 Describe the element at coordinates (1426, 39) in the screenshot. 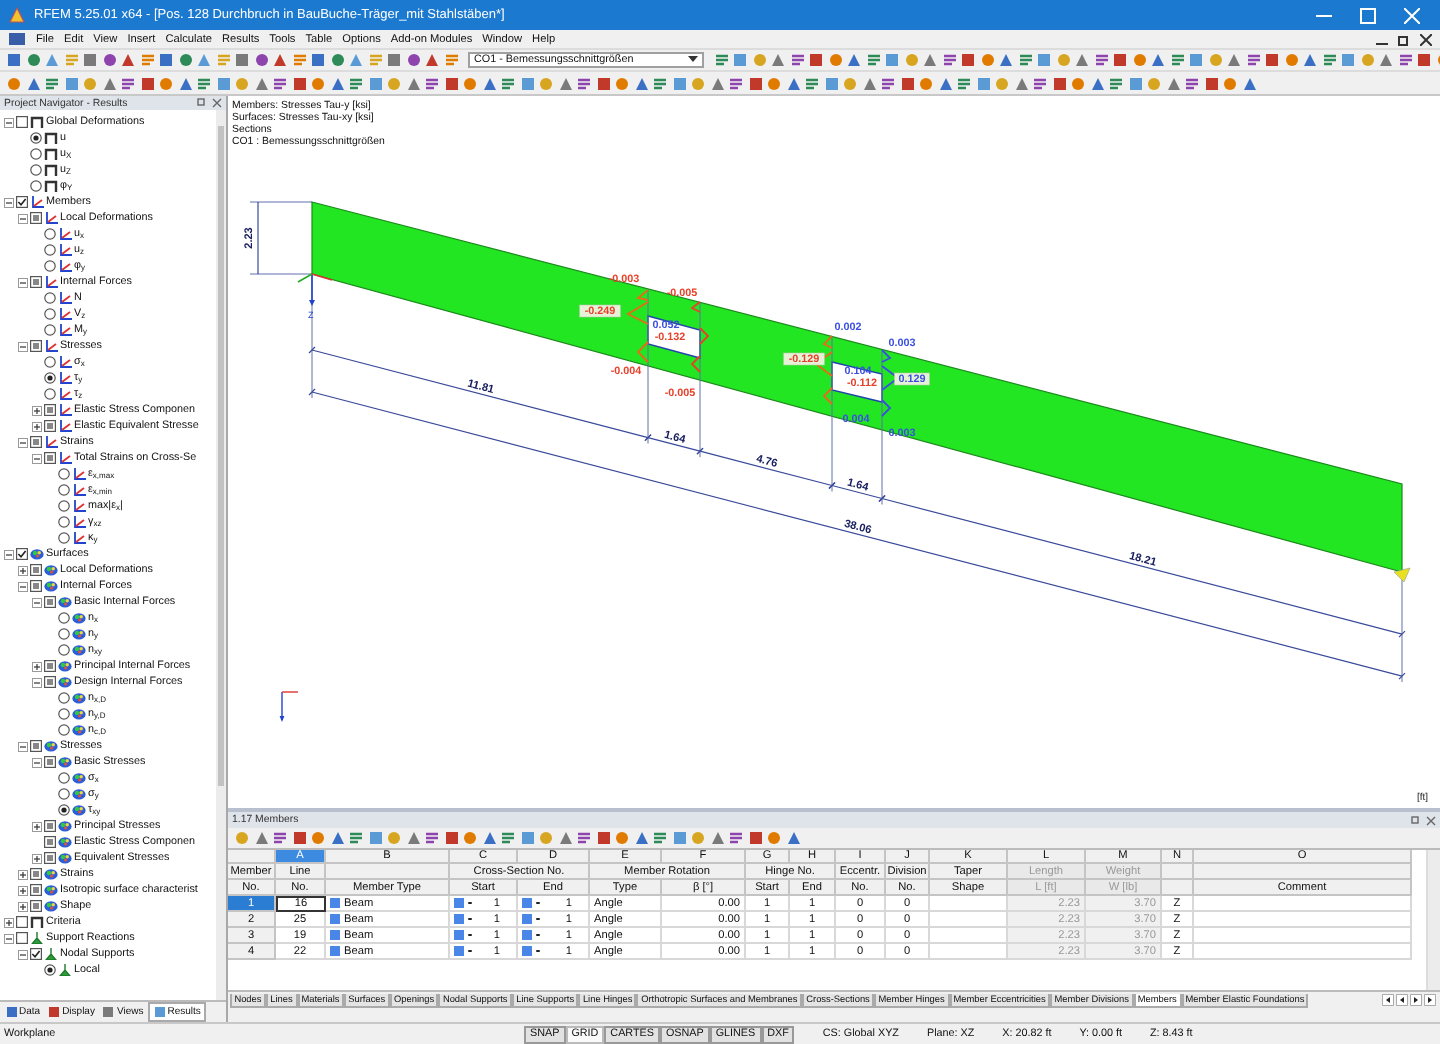

I see `close-icon` at that location.